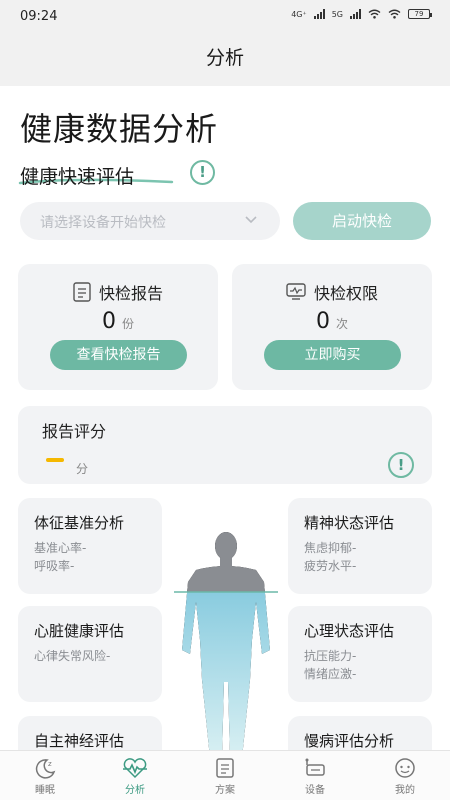 The height and width of the screenshot is (800, 450). Describe the element at coordinates (135, 790) in the screenshot. I see `tab-label: 分析` at that location.